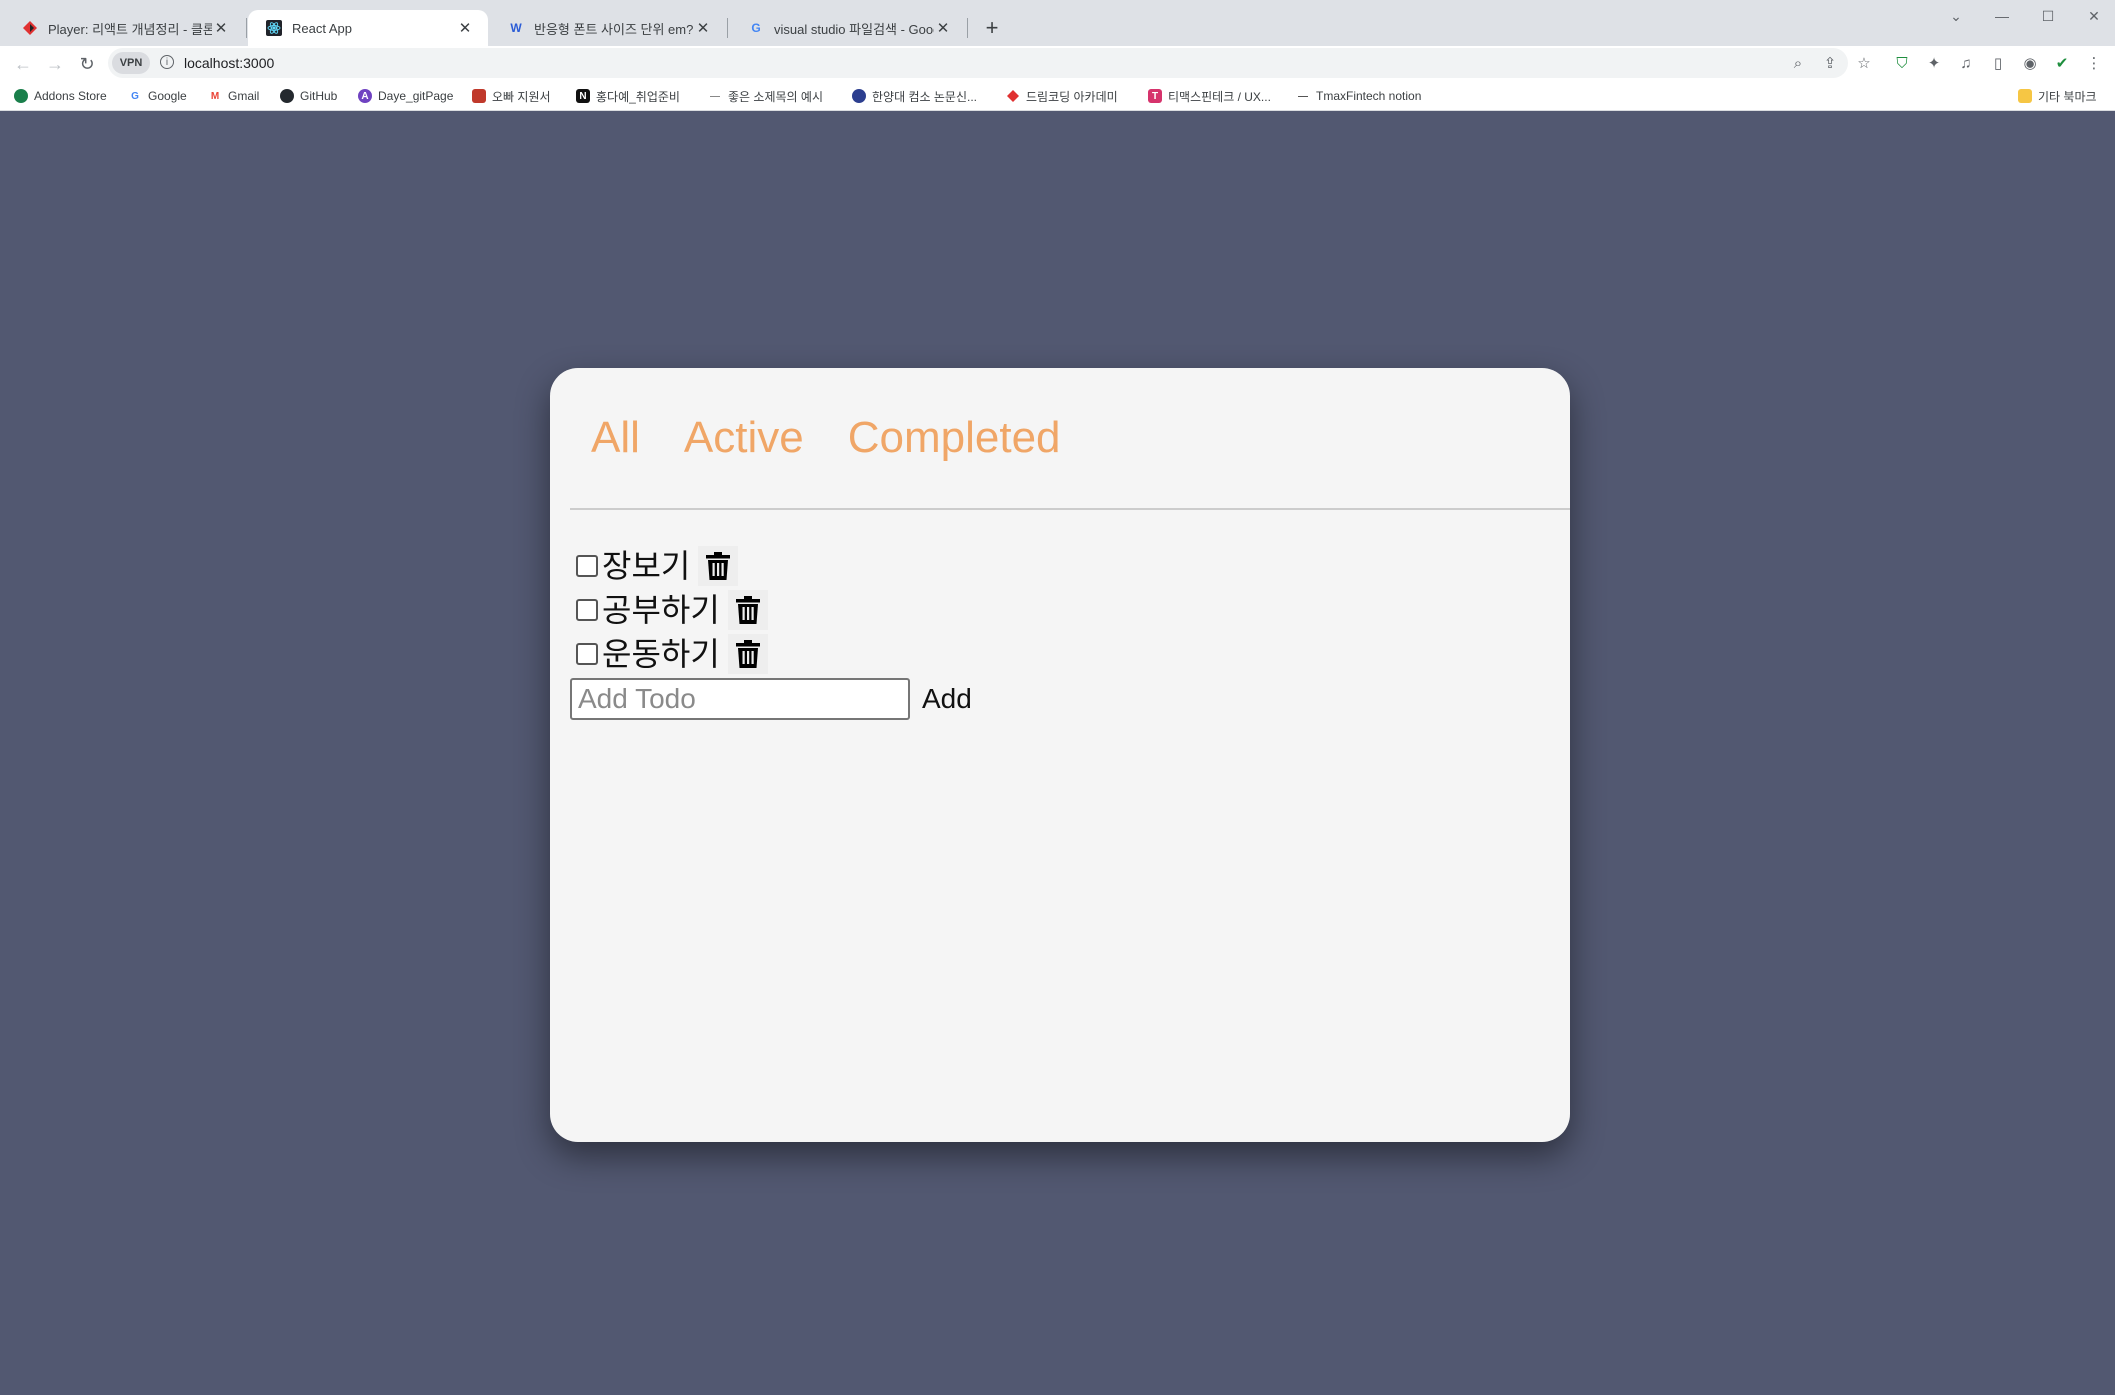  What do you see at coordinates (23, 64) in the screenshot?
I see `back-arrow-icon: ←` at bounding box center [23, 64].